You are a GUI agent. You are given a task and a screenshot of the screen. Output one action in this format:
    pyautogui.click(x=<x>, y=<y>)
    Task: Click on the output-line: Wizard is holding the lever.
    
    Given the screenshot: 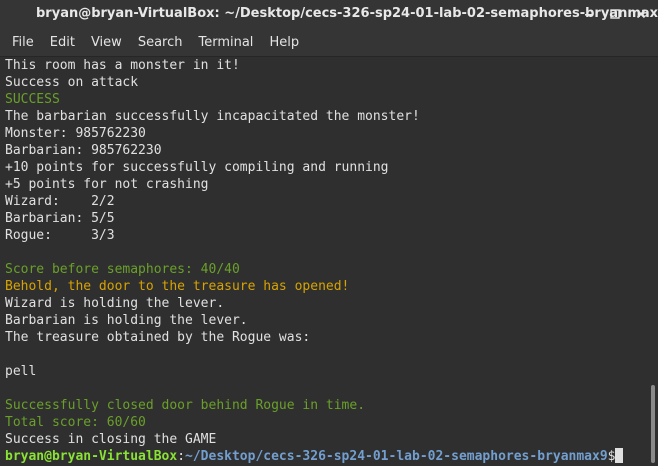 What is the action you would take?
    pyautogui.click(x=115, y=303)
    